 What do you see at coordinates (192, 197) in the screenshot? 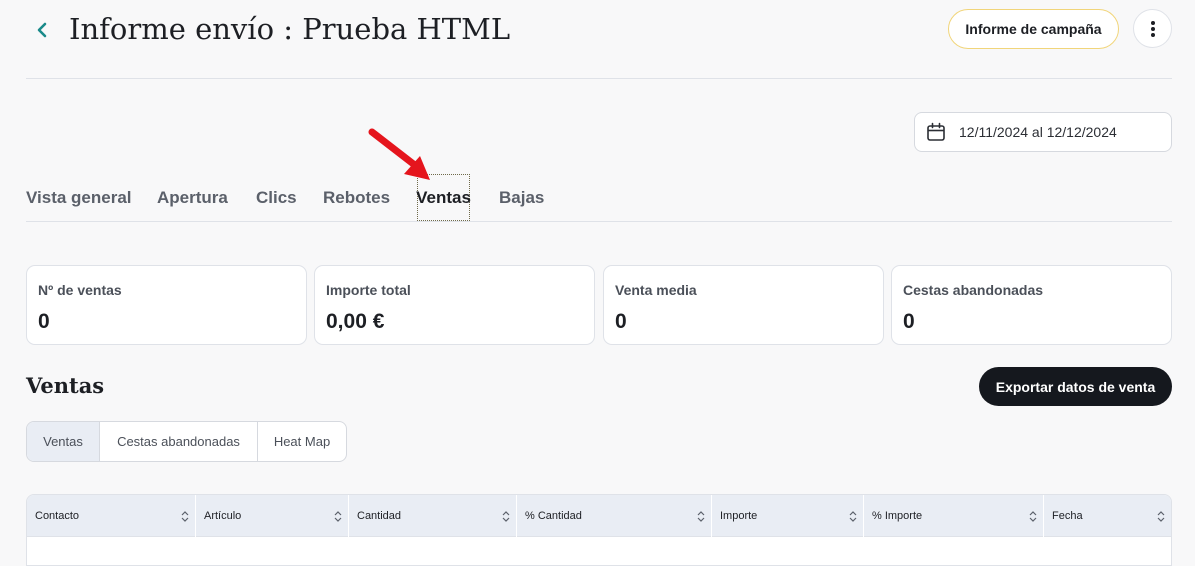
I see `tab-apertura: Apertura` at bounding box center [192, 197].